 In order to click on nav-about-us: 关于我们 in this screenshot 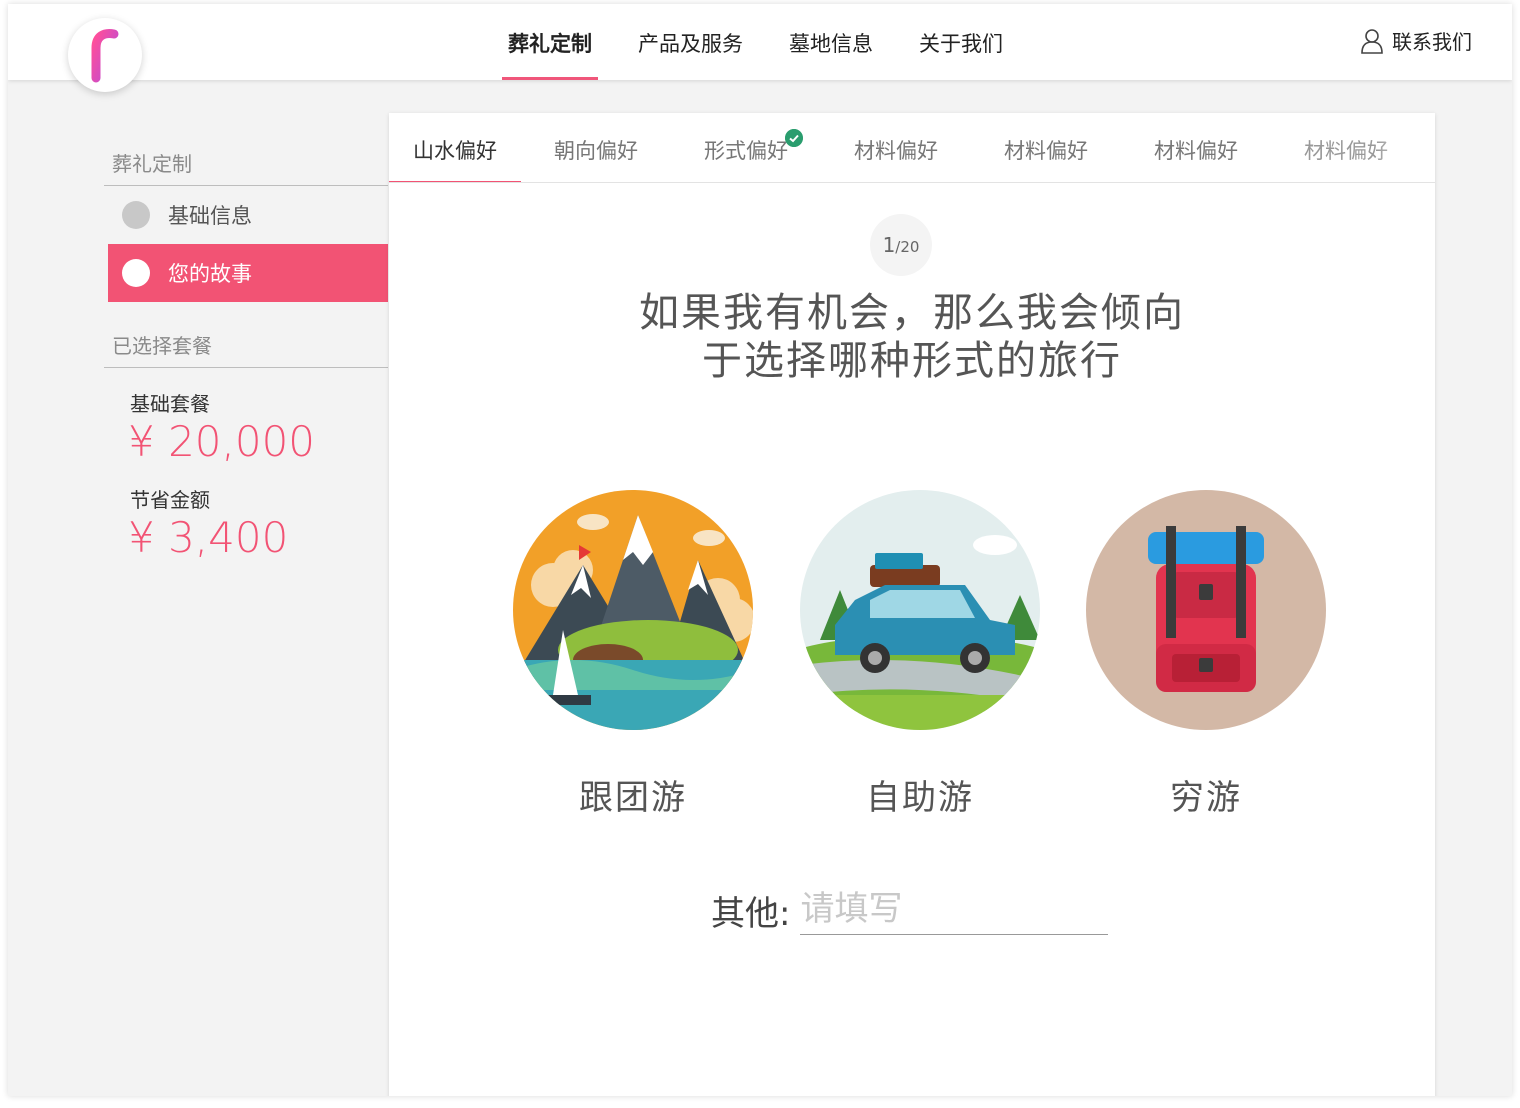, I will do `click(961, 42)`.